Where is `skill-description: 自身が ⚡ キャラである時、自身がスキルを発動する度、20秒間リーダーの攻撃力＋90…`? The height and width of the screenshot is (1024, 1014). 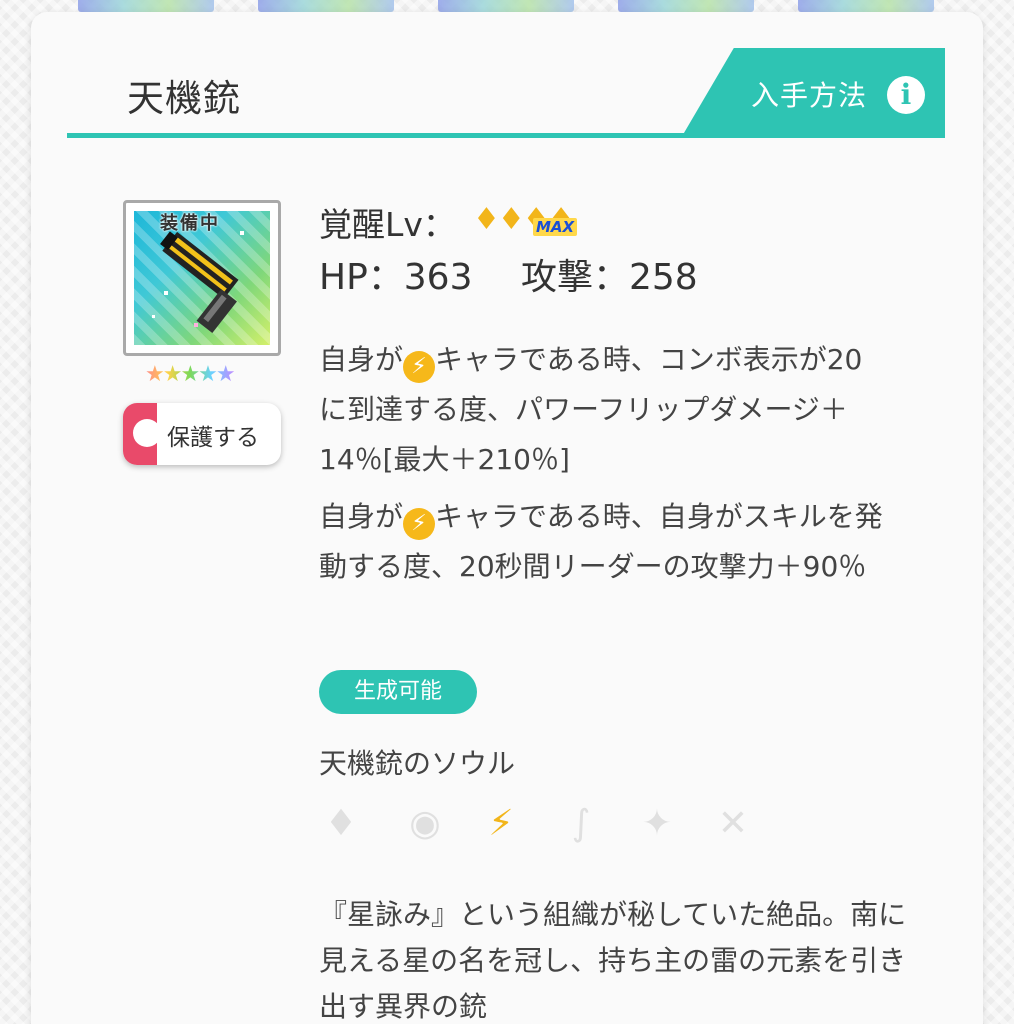 skill-description: 自身が ⚡ キャラである時、自身がスキルを発動する度、20秒間リーダーの攻撃力＋90… is located at coordinates (609, 542).